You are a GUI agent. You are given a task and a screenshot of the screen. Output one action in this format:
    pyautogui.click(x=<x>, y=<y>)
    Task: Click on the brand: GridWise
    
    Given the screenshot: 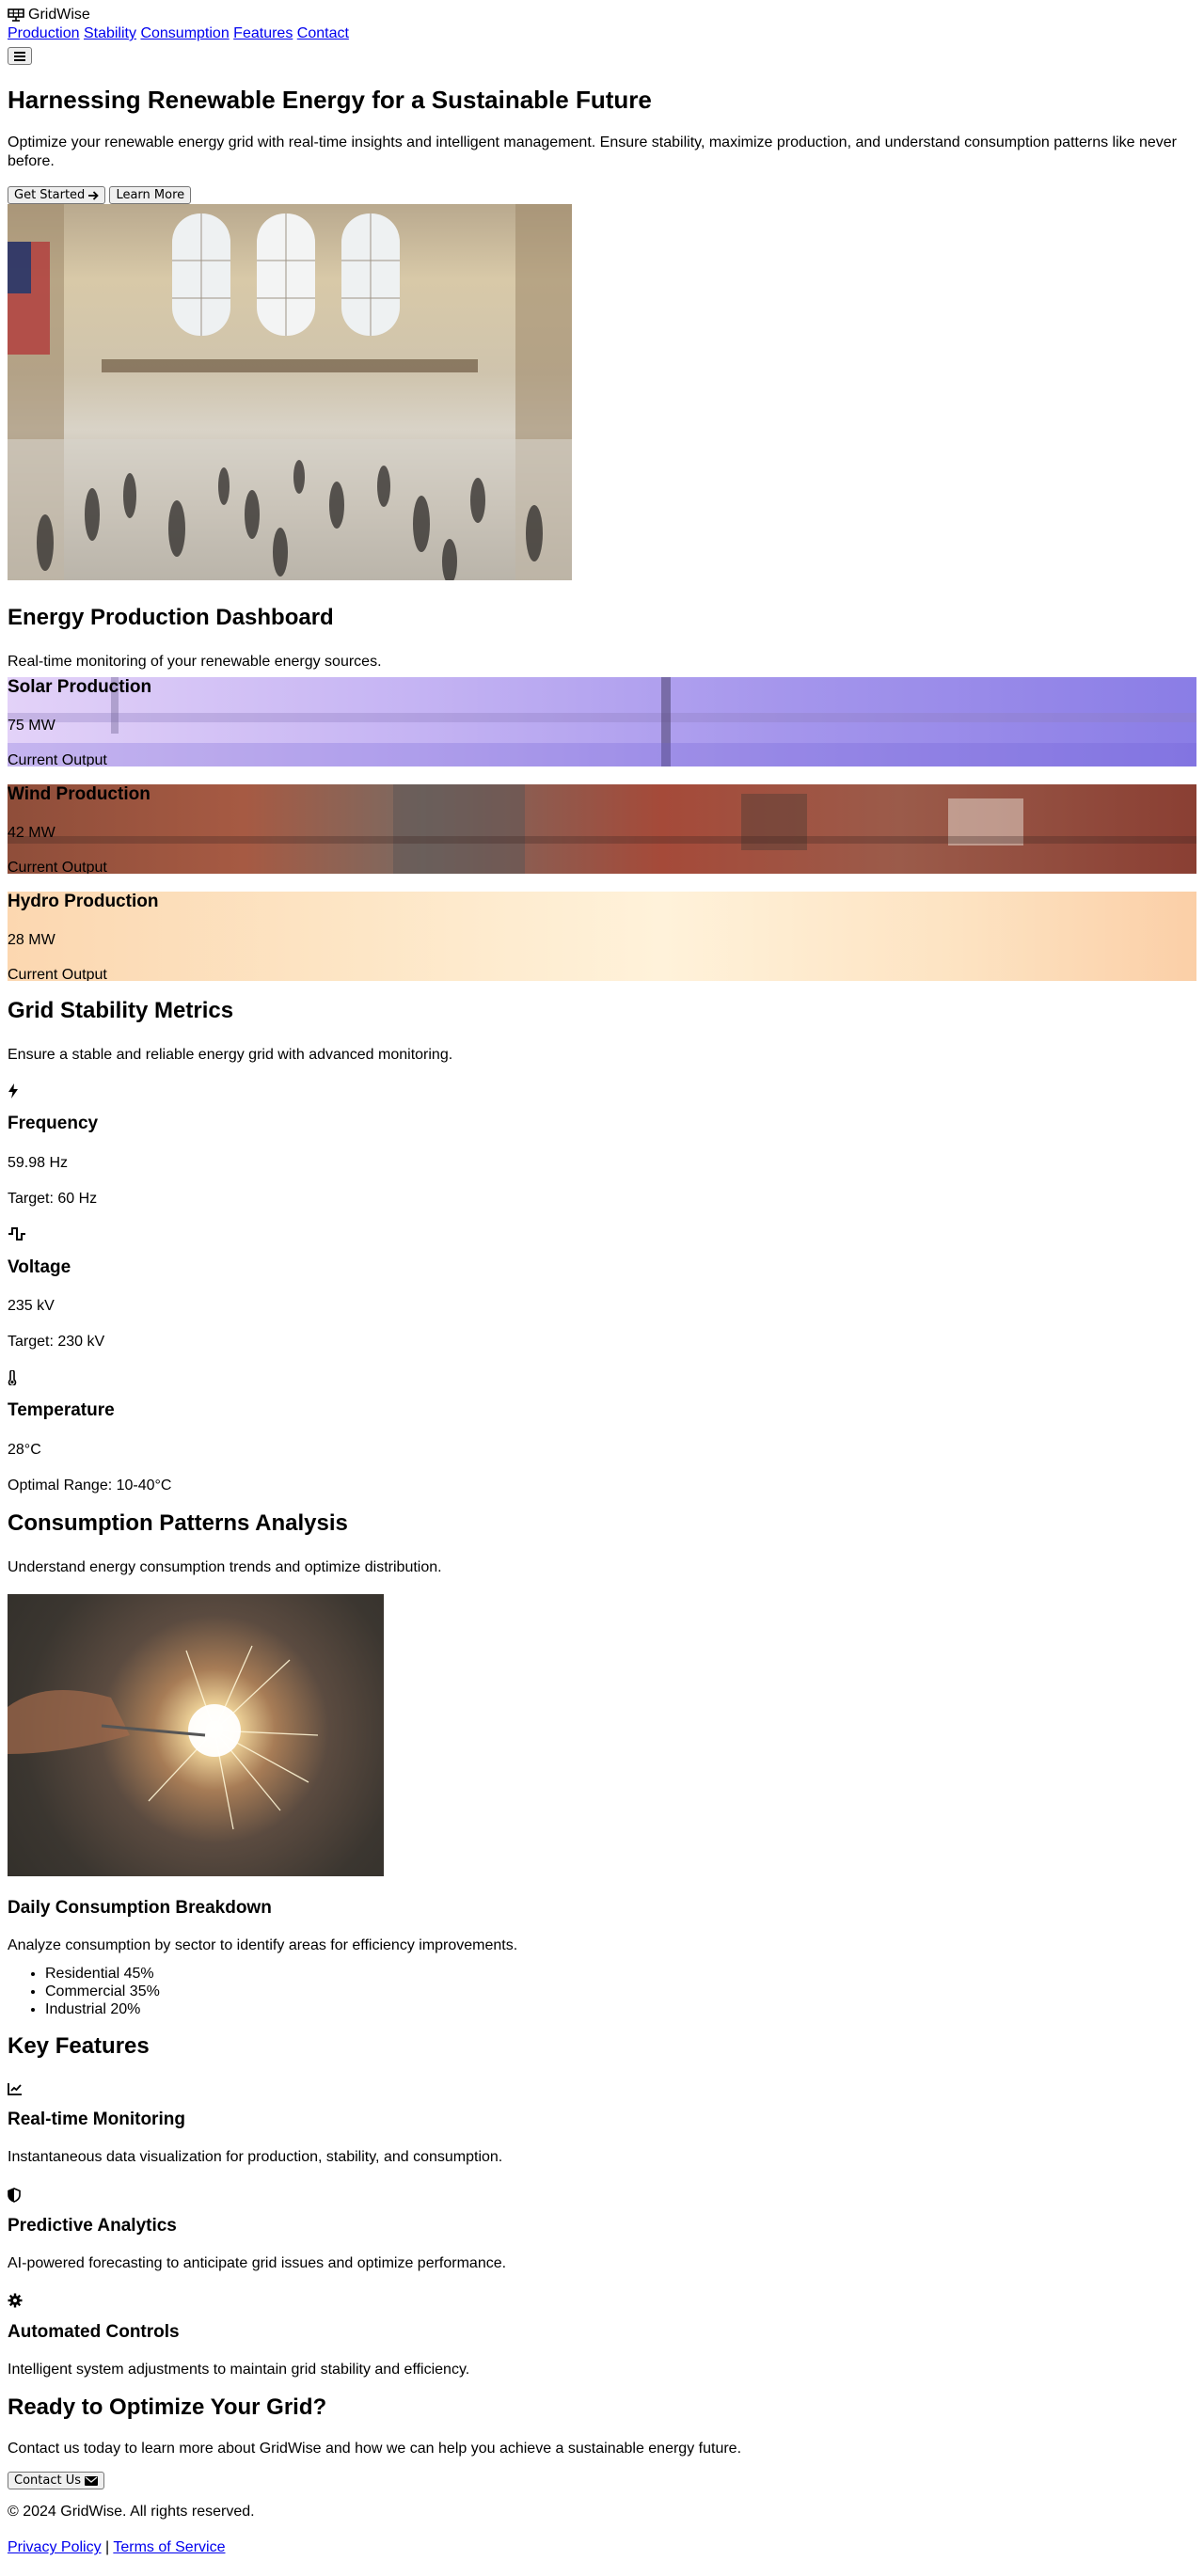 What is the action you would take?
    pyautogui.click(x=602, y=15)
    